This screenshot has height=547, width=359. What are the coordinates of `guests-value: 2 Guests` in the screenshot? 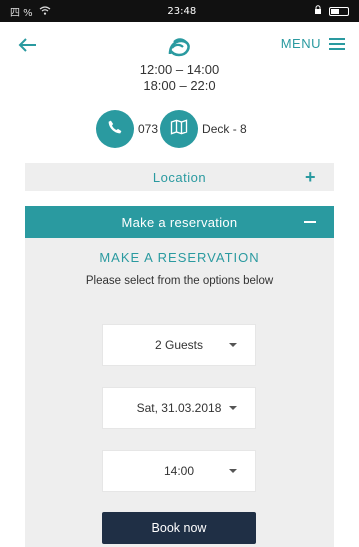 It's located at (179, 345).